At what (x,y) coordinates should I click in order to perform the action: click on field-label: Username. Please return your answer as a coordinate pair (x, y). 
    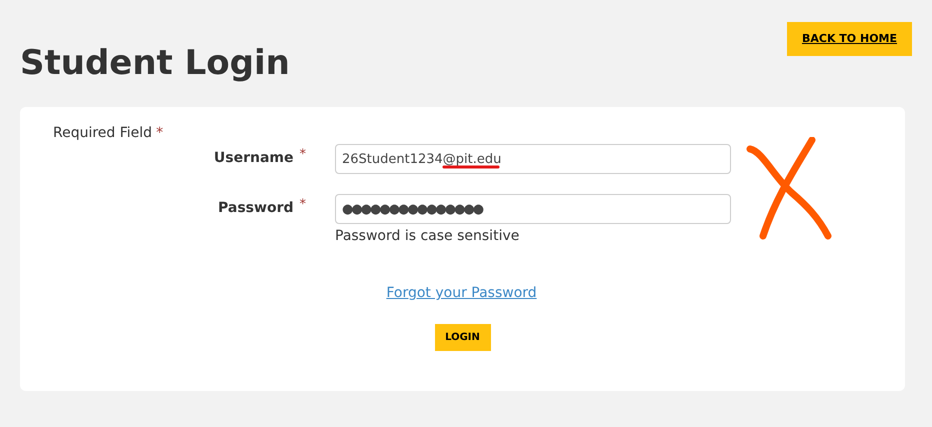
    Looking at the image, I should click on (254, 158).